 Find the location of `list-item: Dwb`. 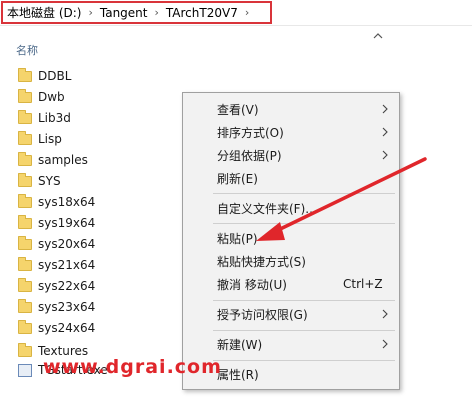

list-item: Dwb is located at coordinates (41, 97).